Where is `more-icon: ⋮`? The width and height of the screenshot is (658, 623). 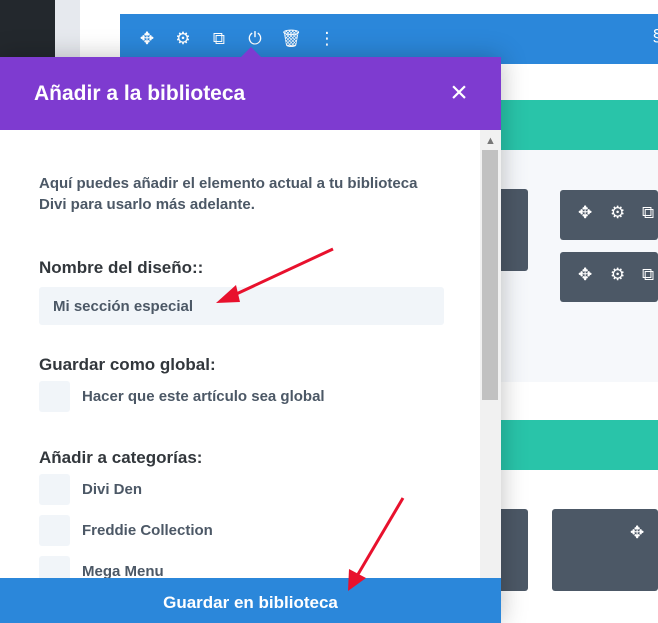 more-icon: ⋮ is located at coordinates (327, 39).